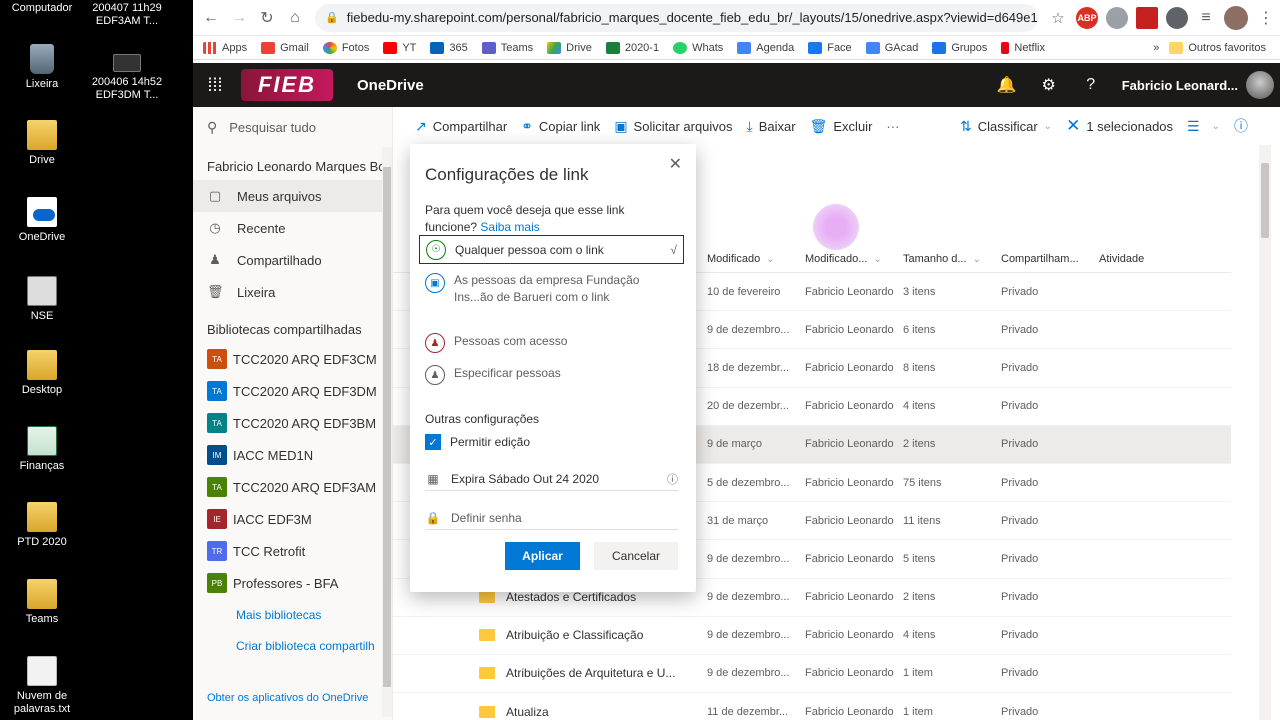 The image size is (1280, 720). Describe the element at coordinates (292, 228) in the screenshot. I see `nav-item-recent: ◷ Recente` at that location.